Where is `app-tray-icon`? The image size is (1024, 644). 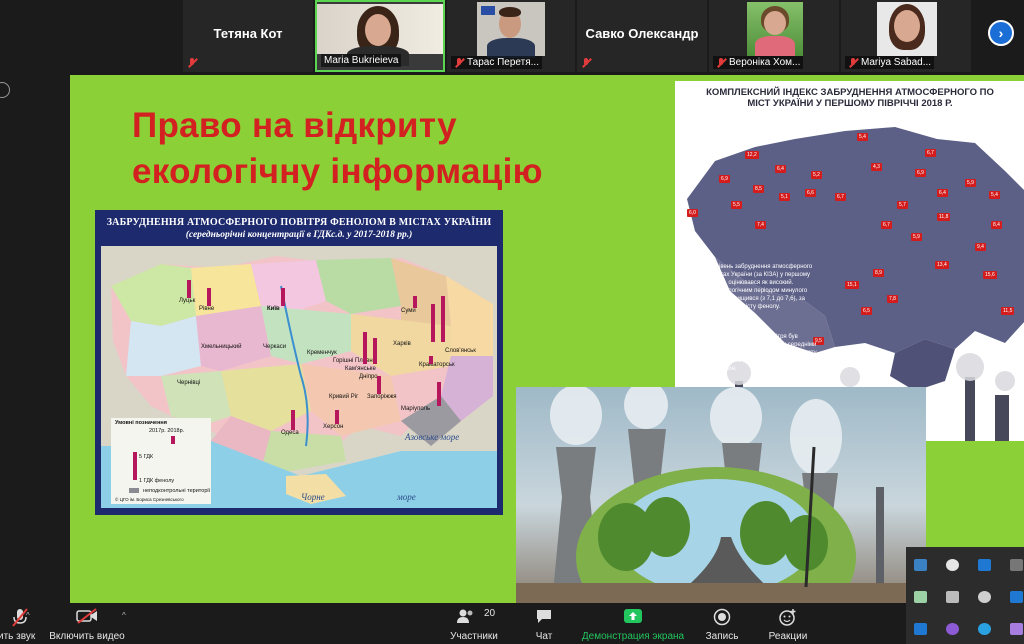 app-tray-icon is located at coordinates (1016, 565).